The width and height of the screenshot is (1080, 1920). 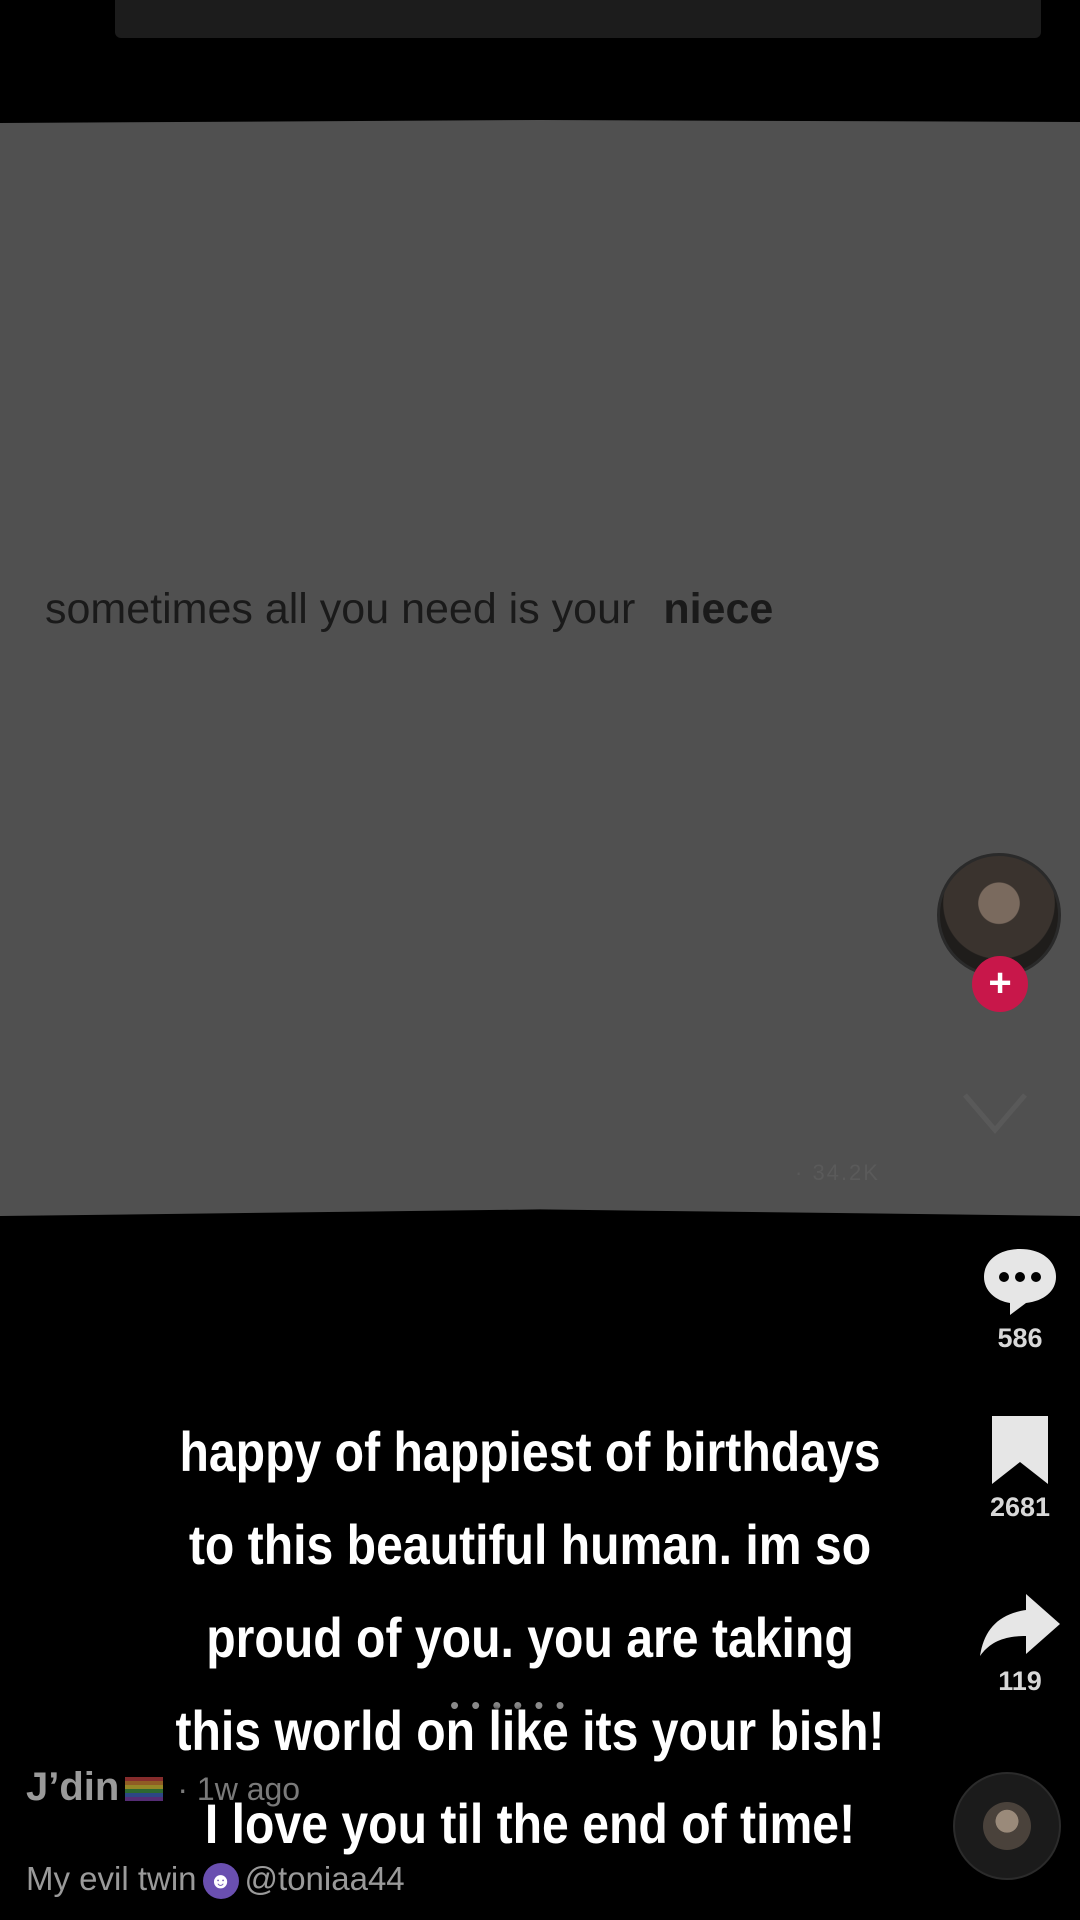 I want to click on comment-button: 586, so click(x=1020, y=1299).